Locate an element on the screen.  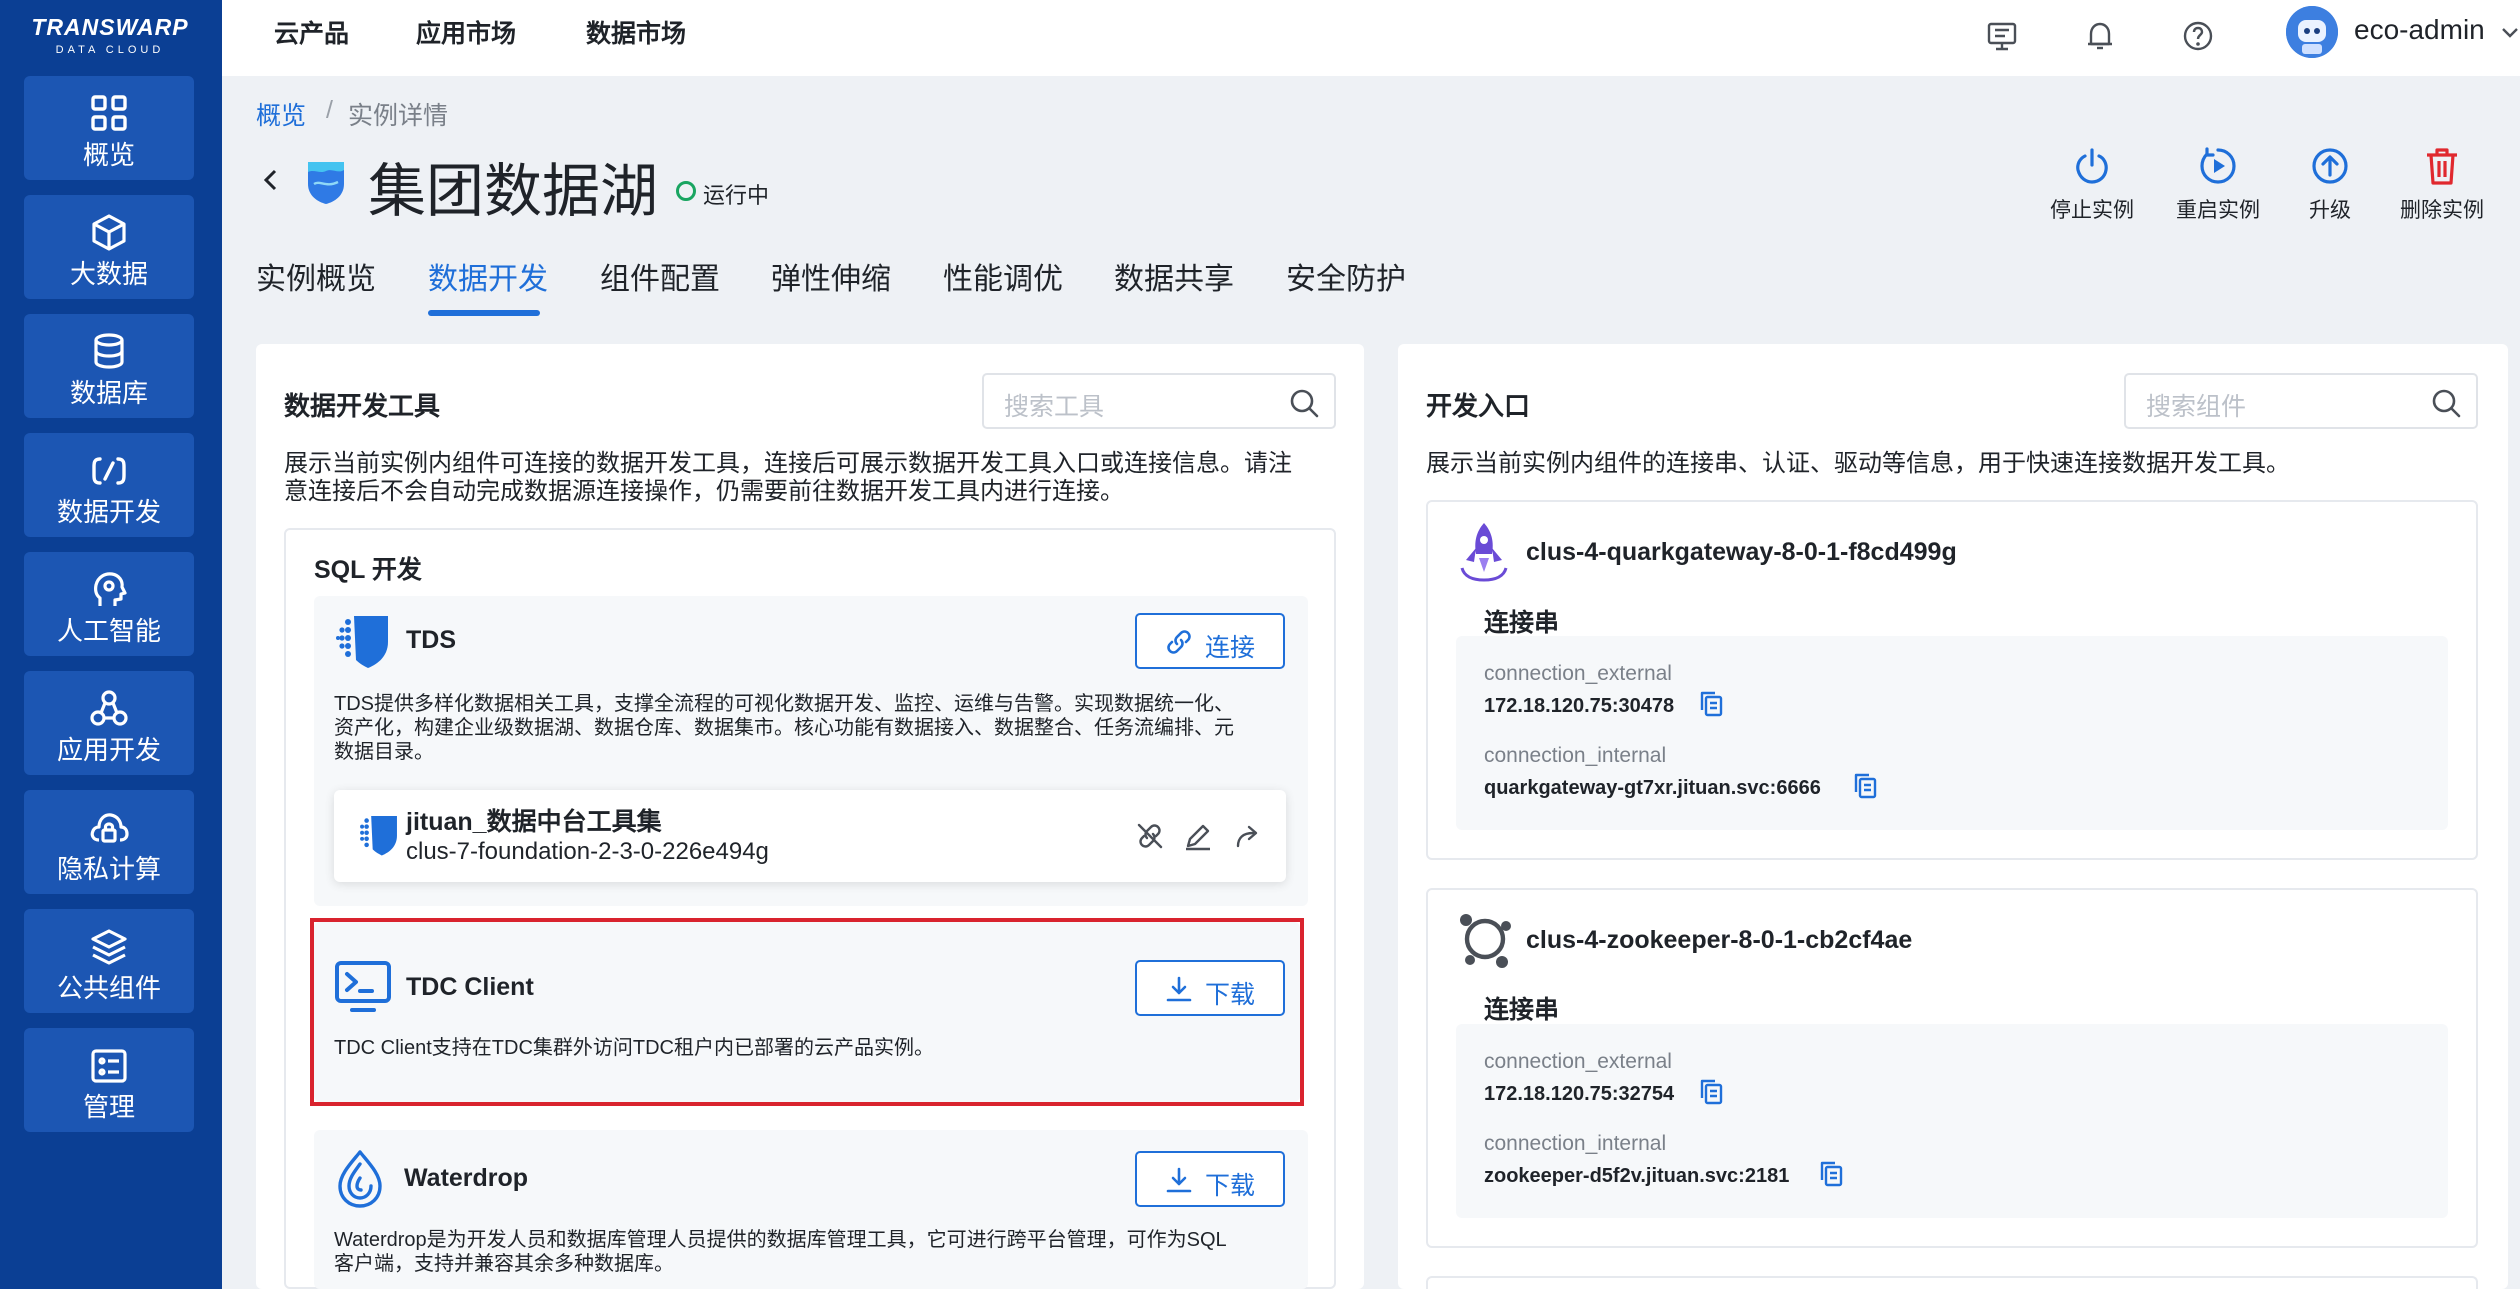
stop-instance-button: 停止实例 is located at coordinates (2092, 186).